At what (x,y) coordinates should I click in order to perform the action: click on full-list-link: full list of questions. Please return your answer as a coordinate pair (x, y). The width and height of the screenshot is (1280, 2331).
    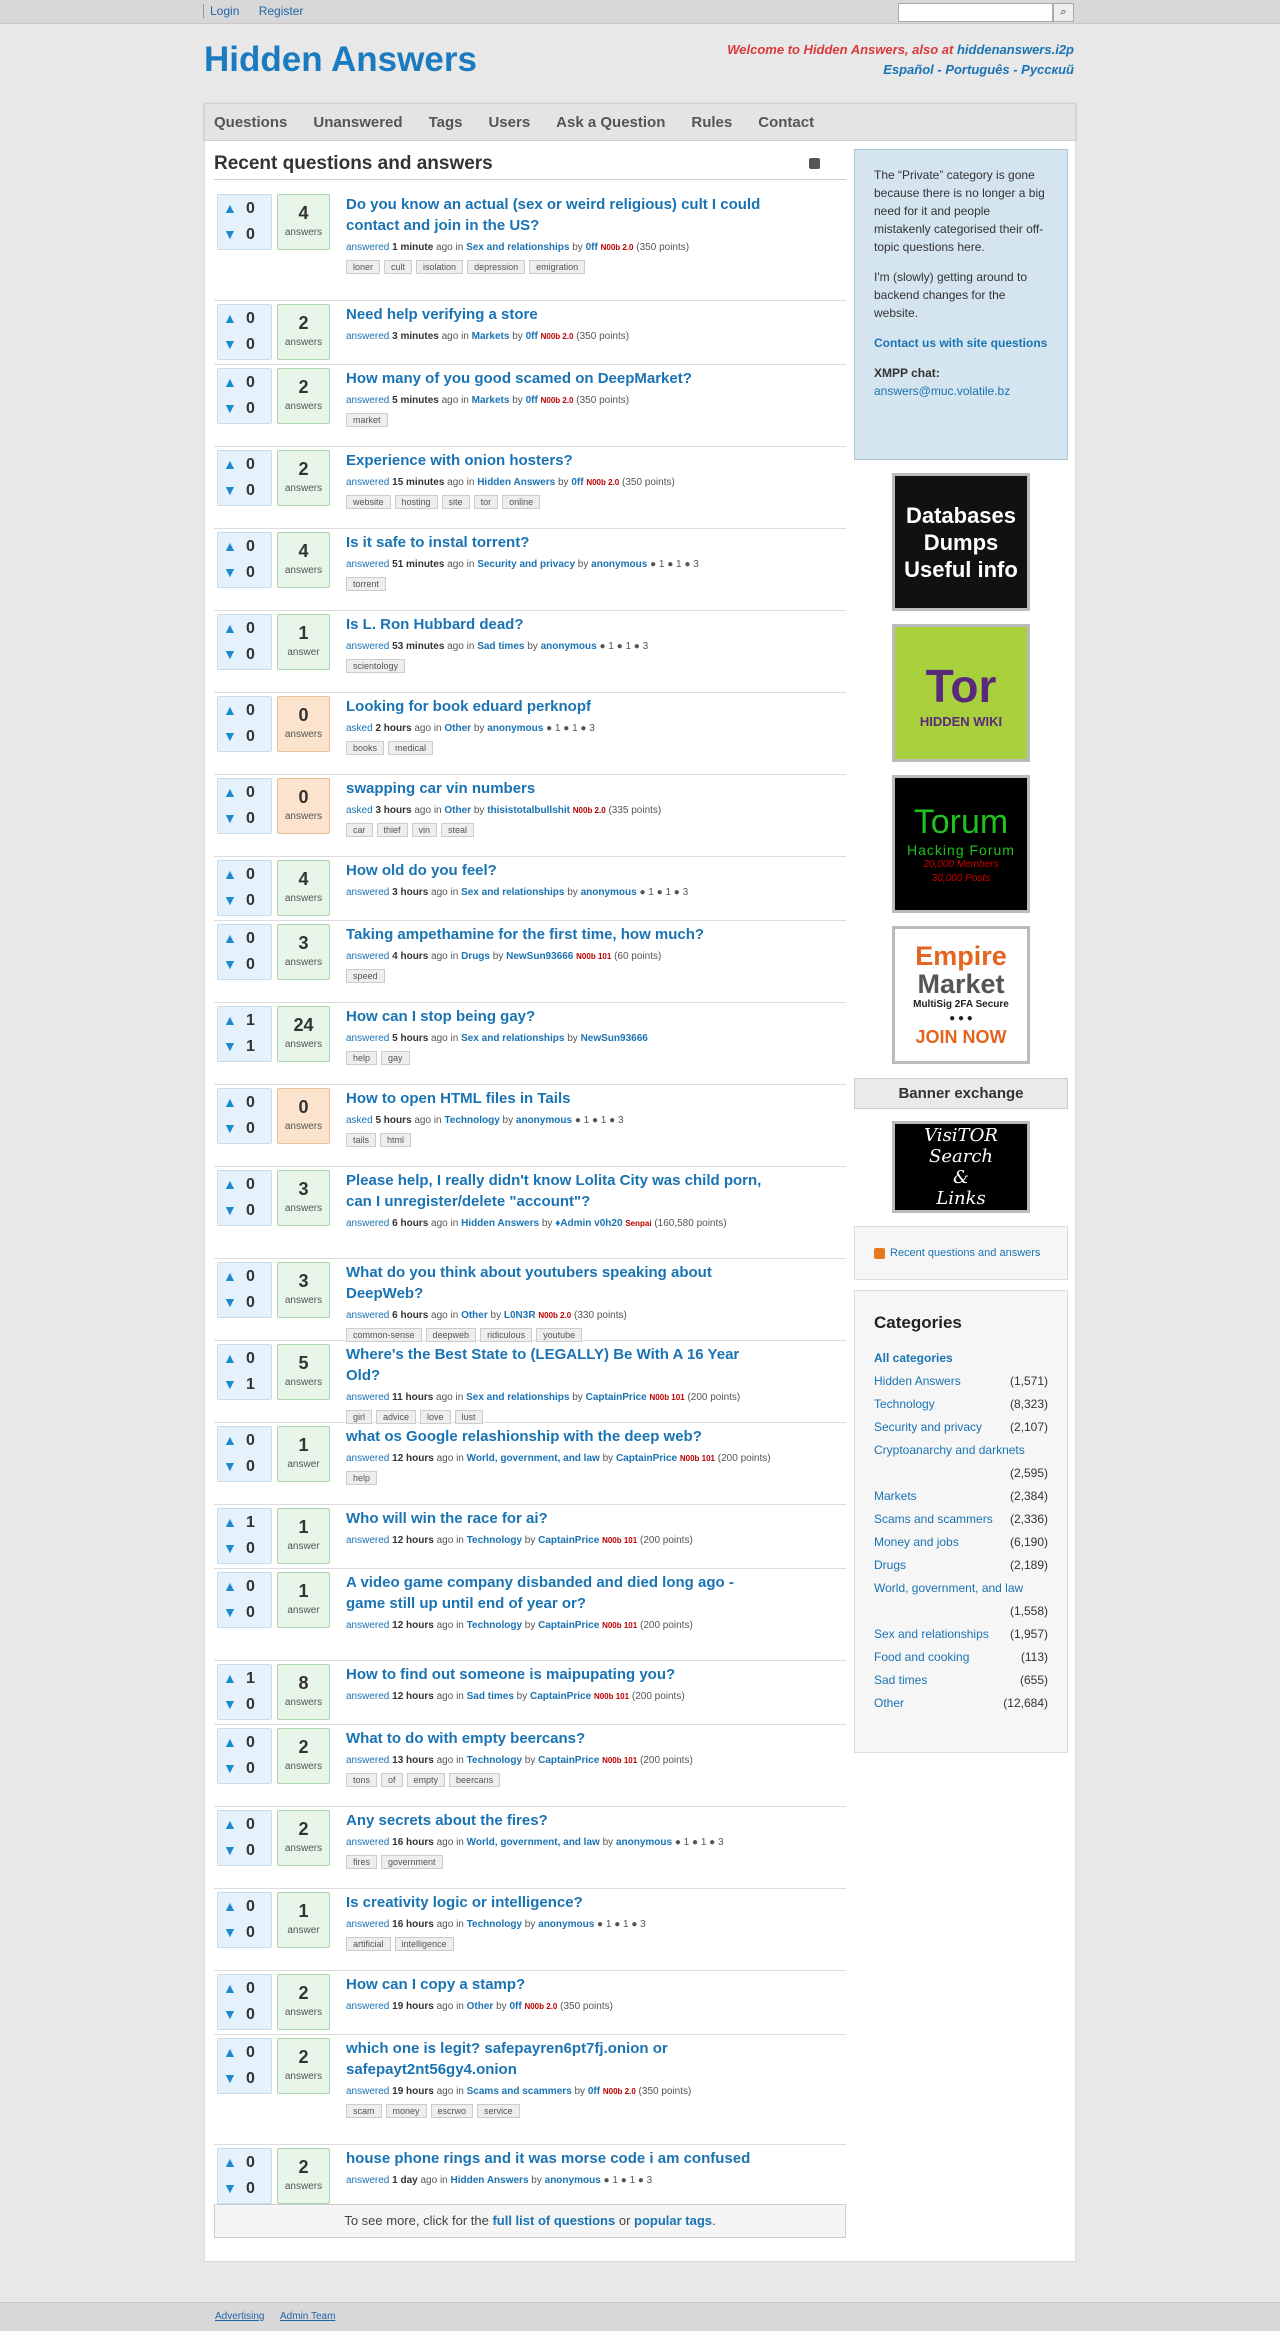
    Looking at the image, I should click on (553, 2220).